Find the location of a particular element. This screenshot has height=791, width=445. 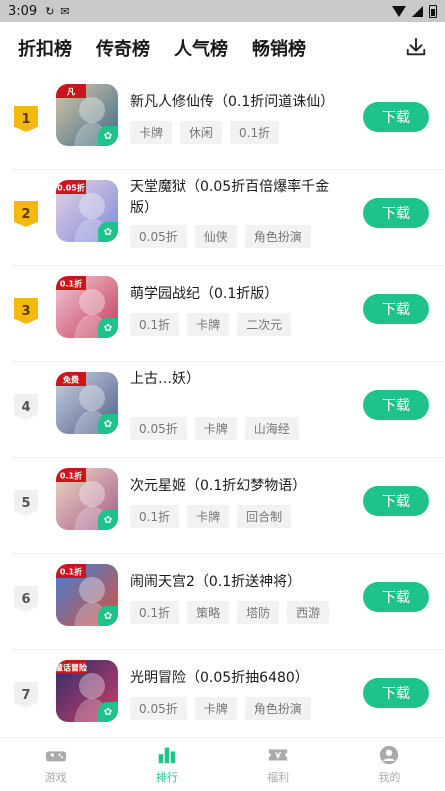

tag-list: 卡牌 休闲 0.1折 is located at coordinates (205, 132).